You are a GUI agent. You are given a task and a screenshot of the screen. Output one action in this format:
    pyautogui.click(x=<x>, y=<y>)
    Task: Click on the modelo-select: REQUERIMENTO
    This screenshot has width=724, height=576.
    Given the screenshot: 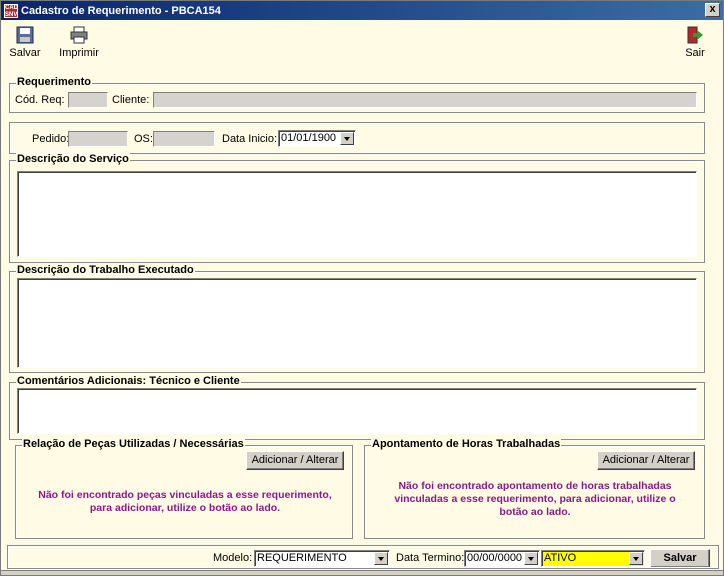 What is the action you would take?
    pyautogui.click(x=322, y=558)
    